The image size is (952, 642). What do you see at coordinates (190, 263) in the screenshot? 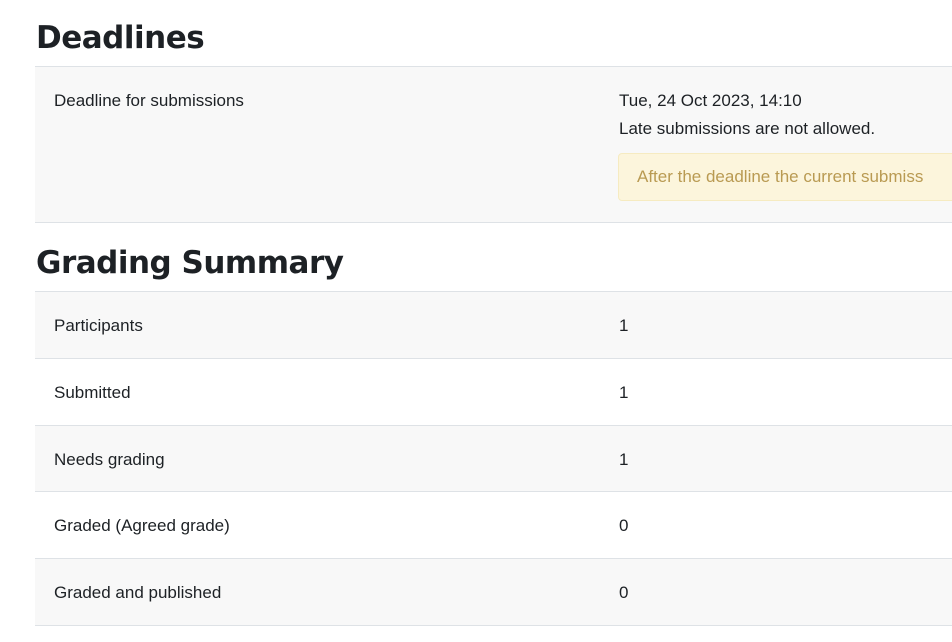
I see `grading-summary-heading: Grading Summary` at bounding box center [190, 263].